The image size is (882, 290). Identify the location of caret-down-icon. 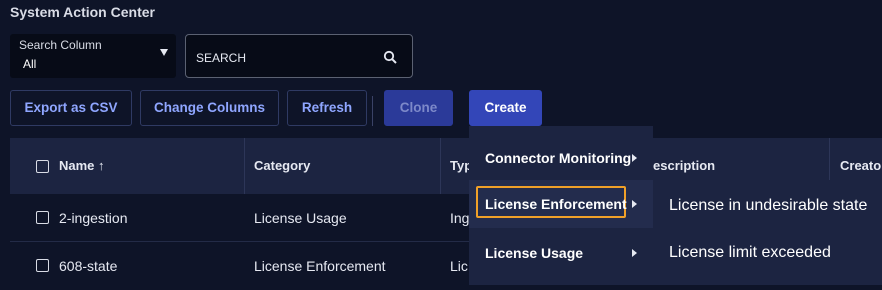
(164, 52).